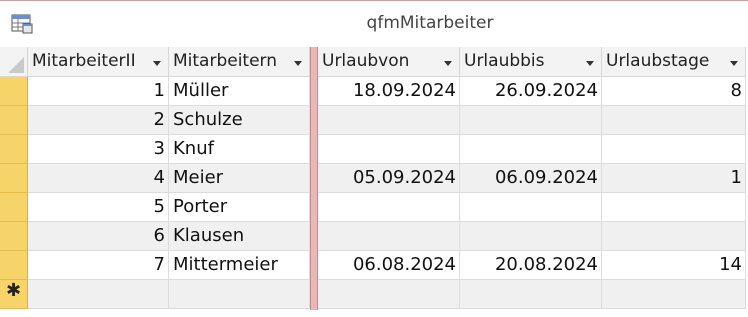 This screenshot has width=748, height=317. What do you see at coordinates (531, 178) in the screenshot?
I see `cell-bis: 06.09.2024` at bounding box center [531, 178].